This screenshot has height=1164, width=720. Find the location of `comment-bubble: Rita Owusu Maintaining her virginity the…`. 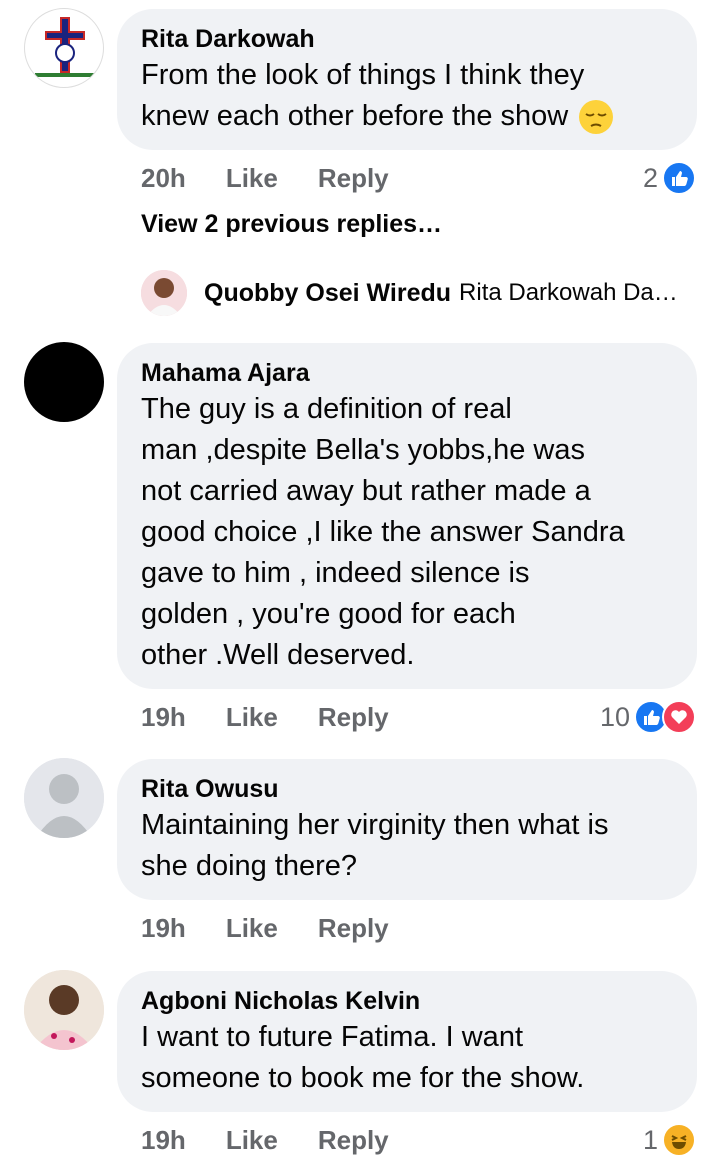

comment-bubble: Rita Owusu Maintaining her virginity the… is located at coordinates (407, 829).